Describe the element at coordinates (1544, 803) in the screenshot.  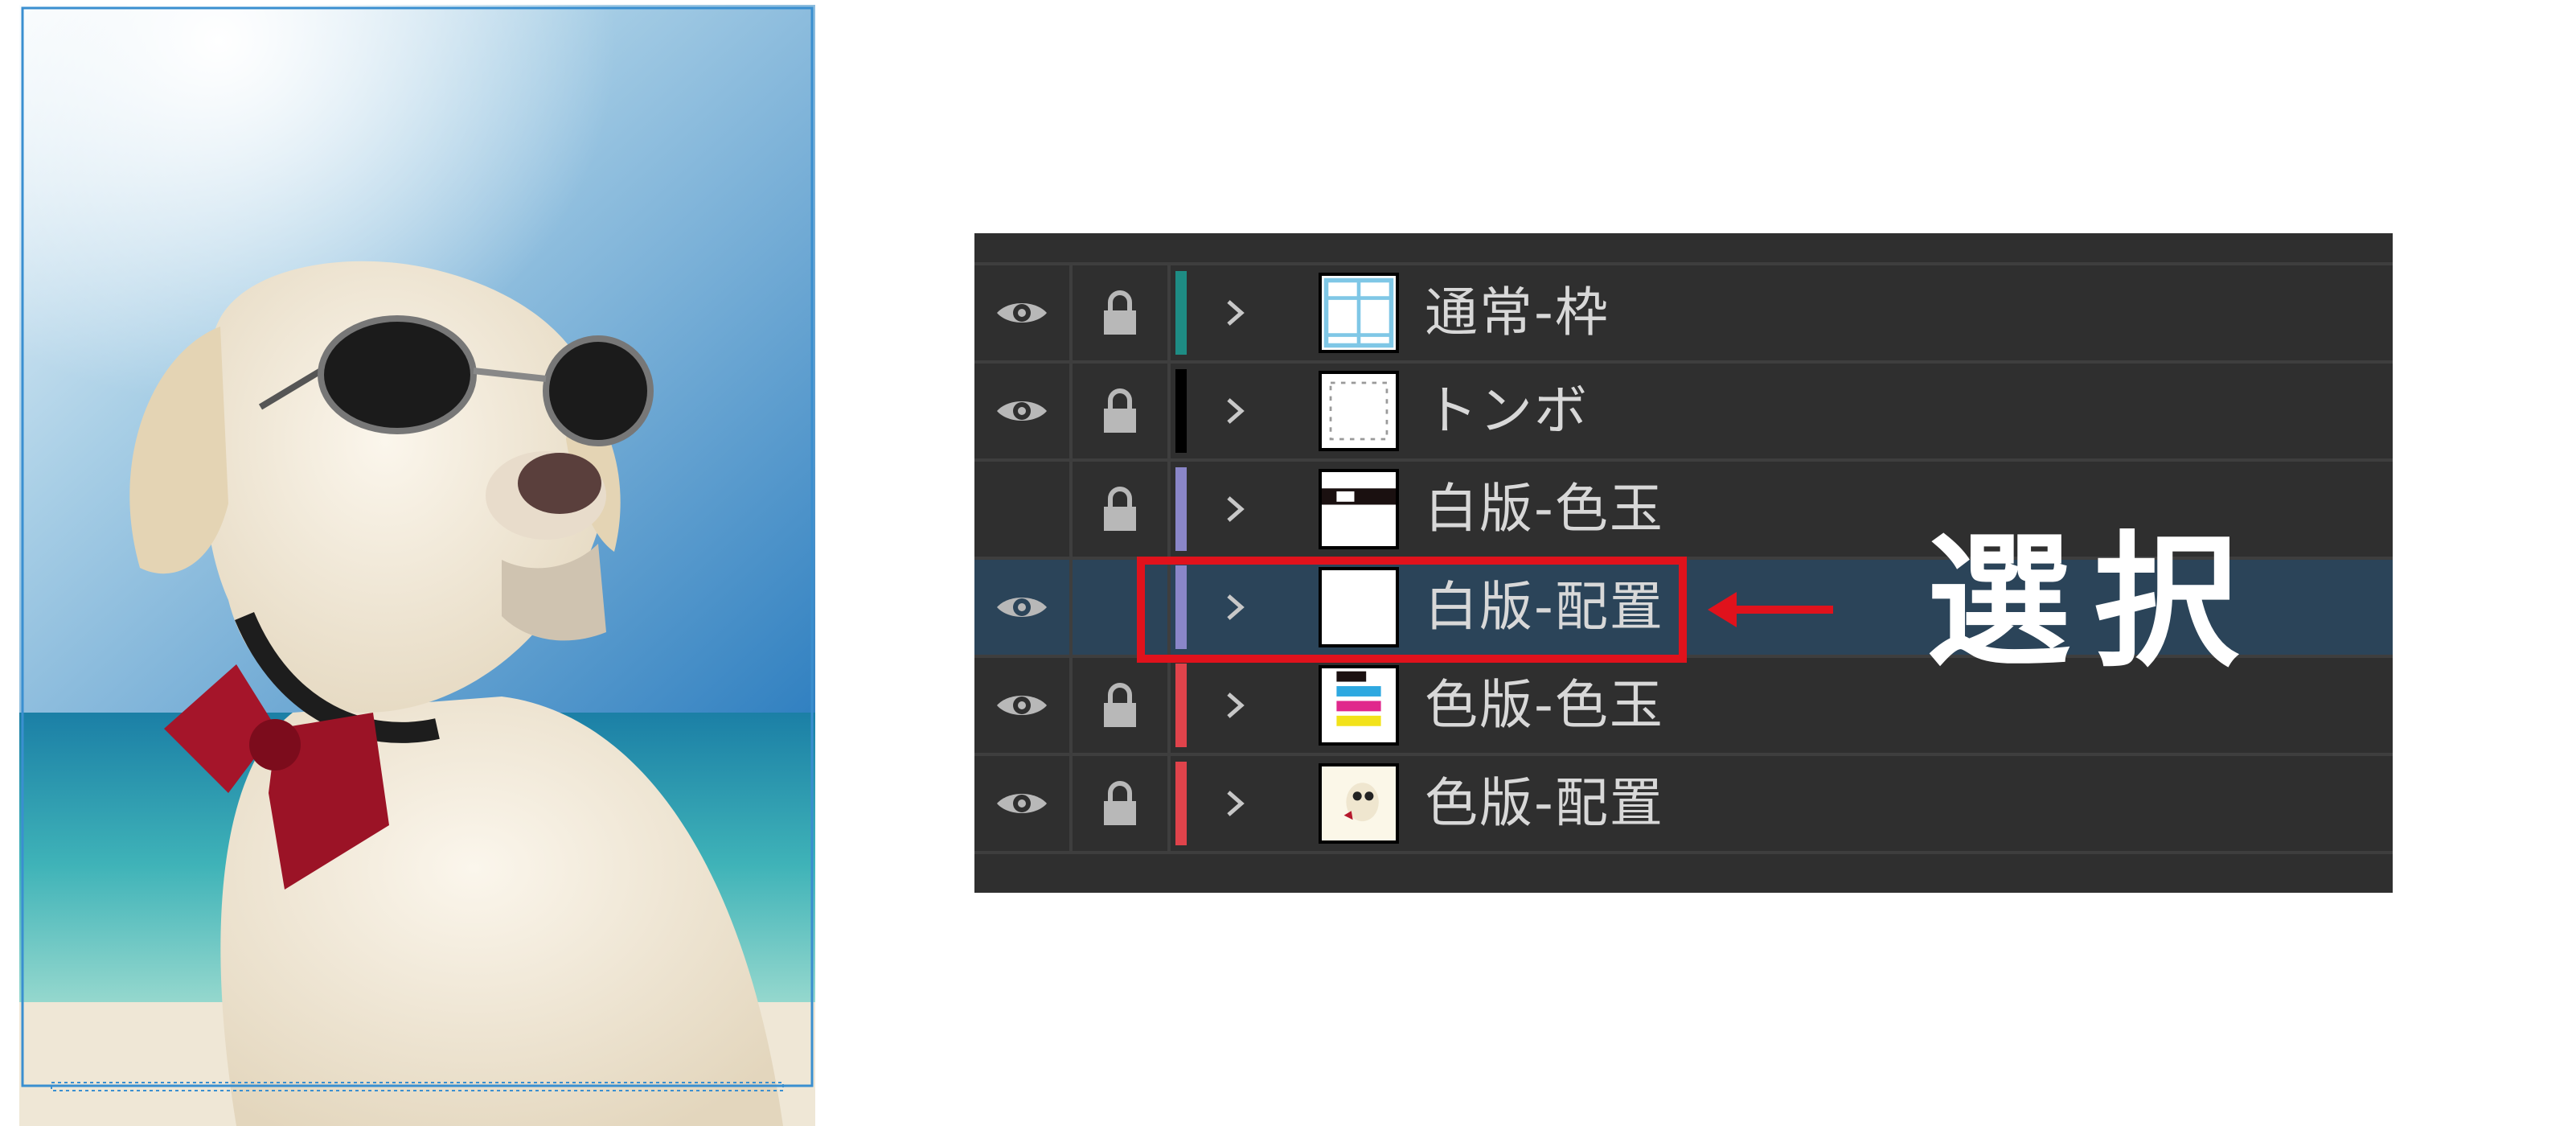
I see `layer-name: 色版-配置` at that location.